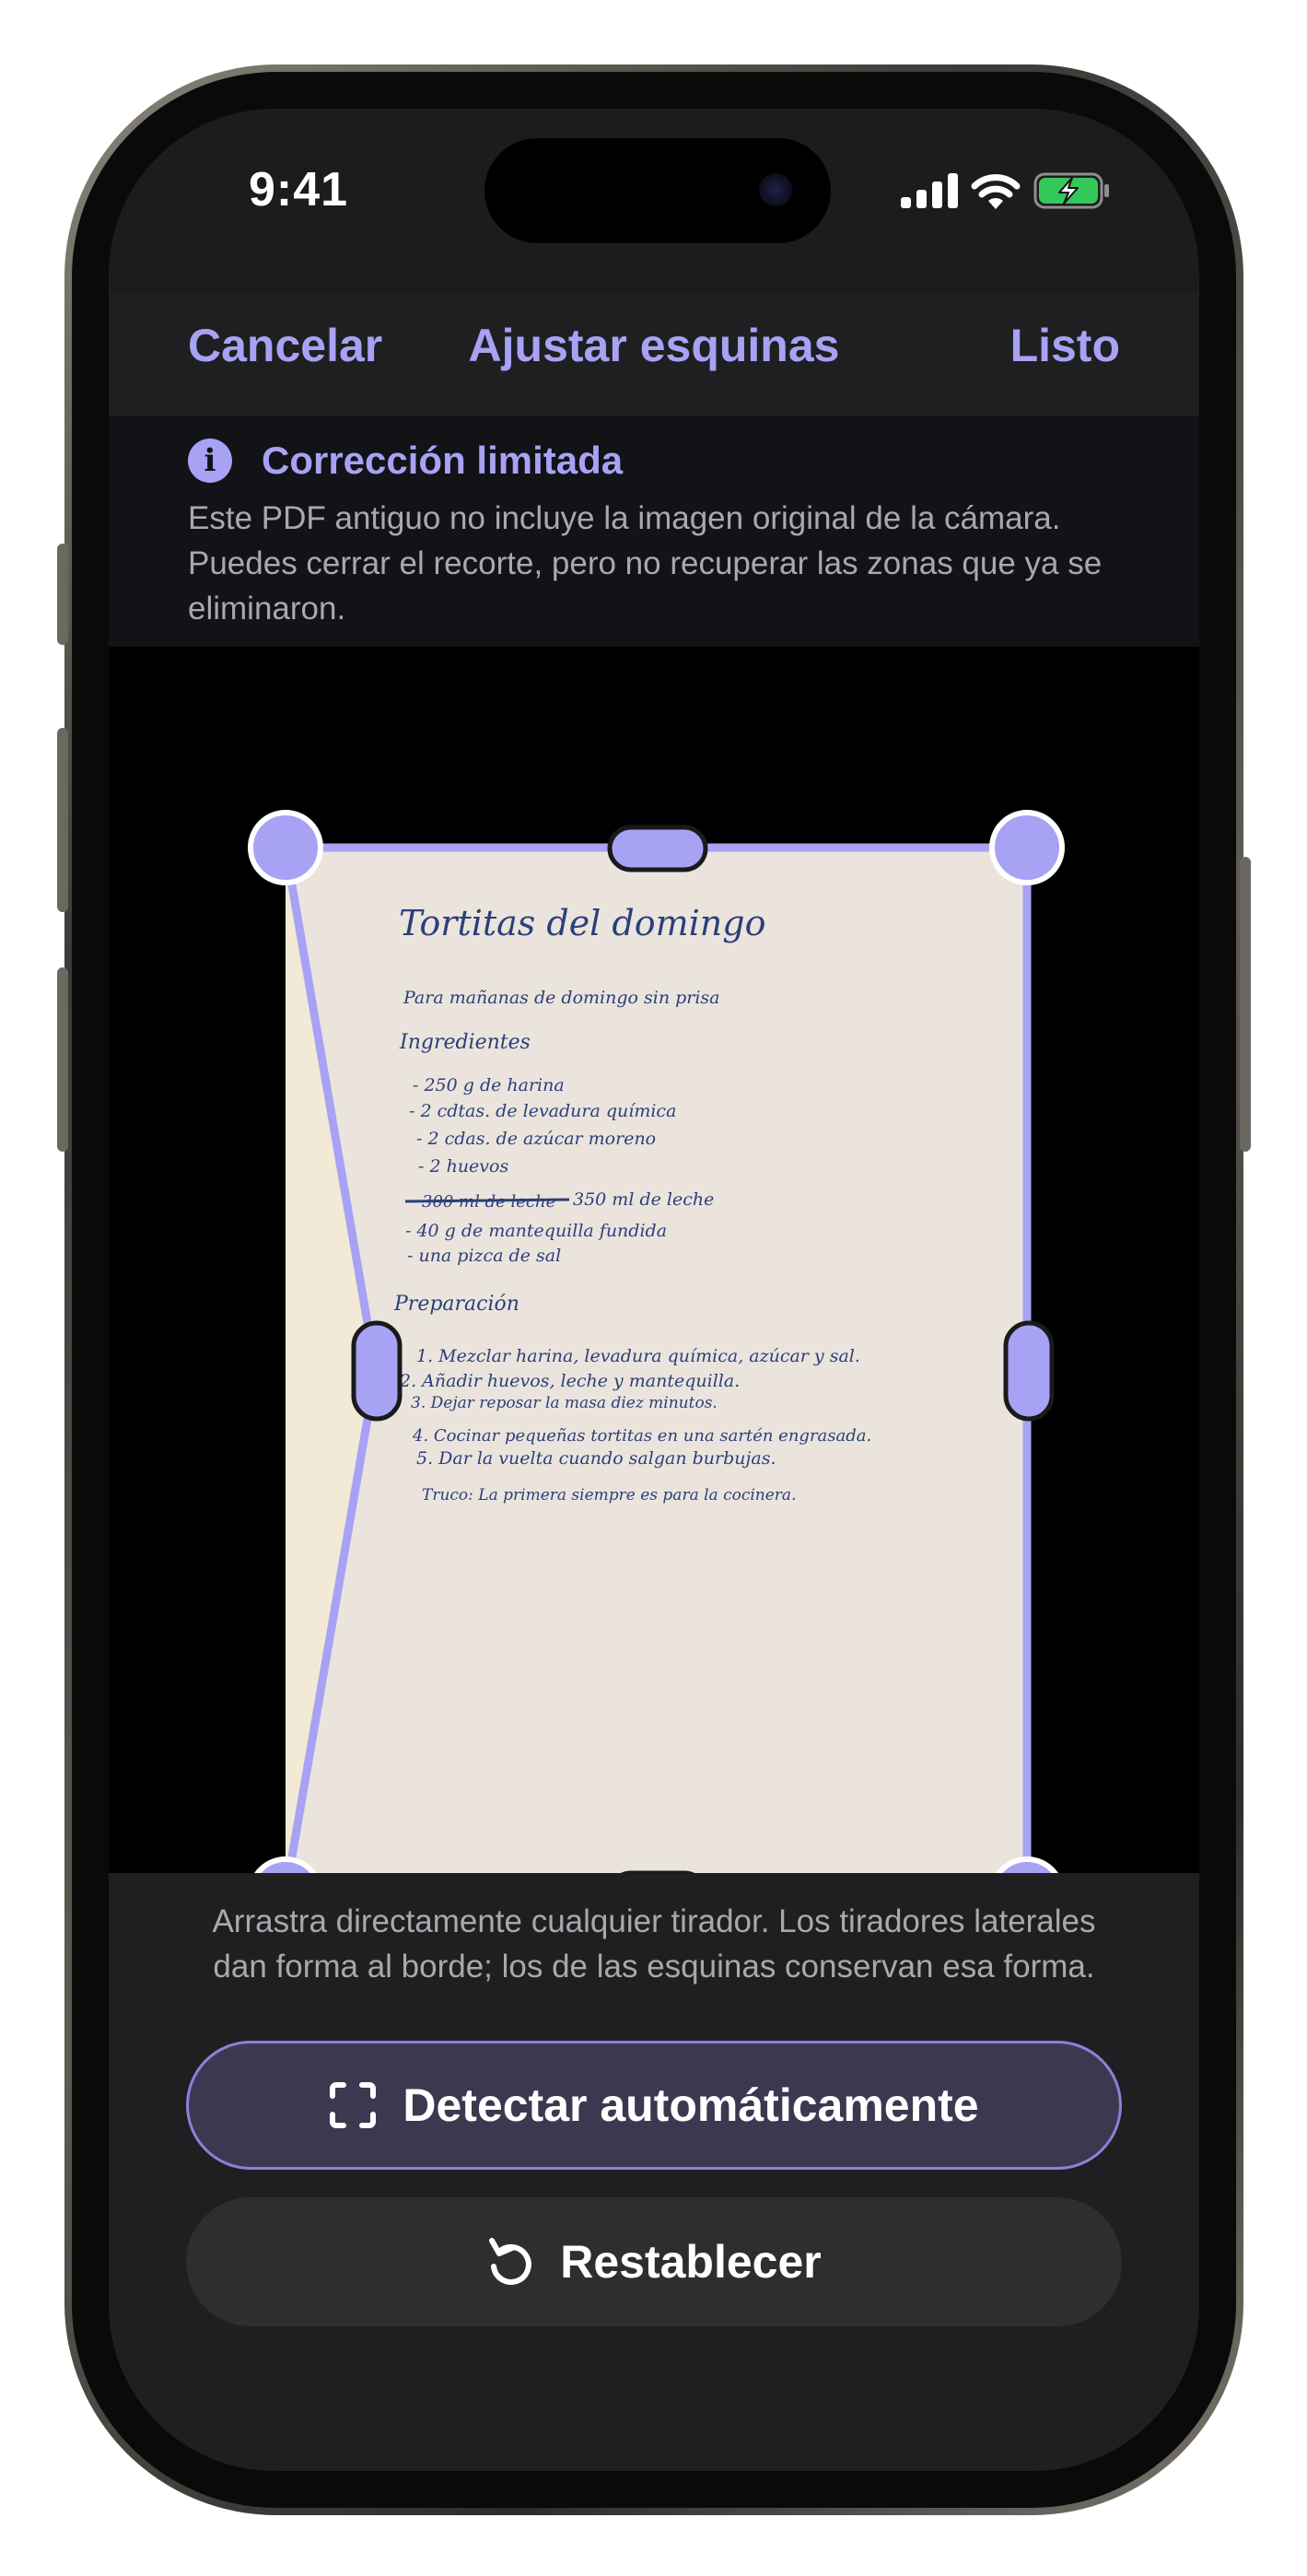  I want to click on scan-frame-icon, so click(354, 2105).